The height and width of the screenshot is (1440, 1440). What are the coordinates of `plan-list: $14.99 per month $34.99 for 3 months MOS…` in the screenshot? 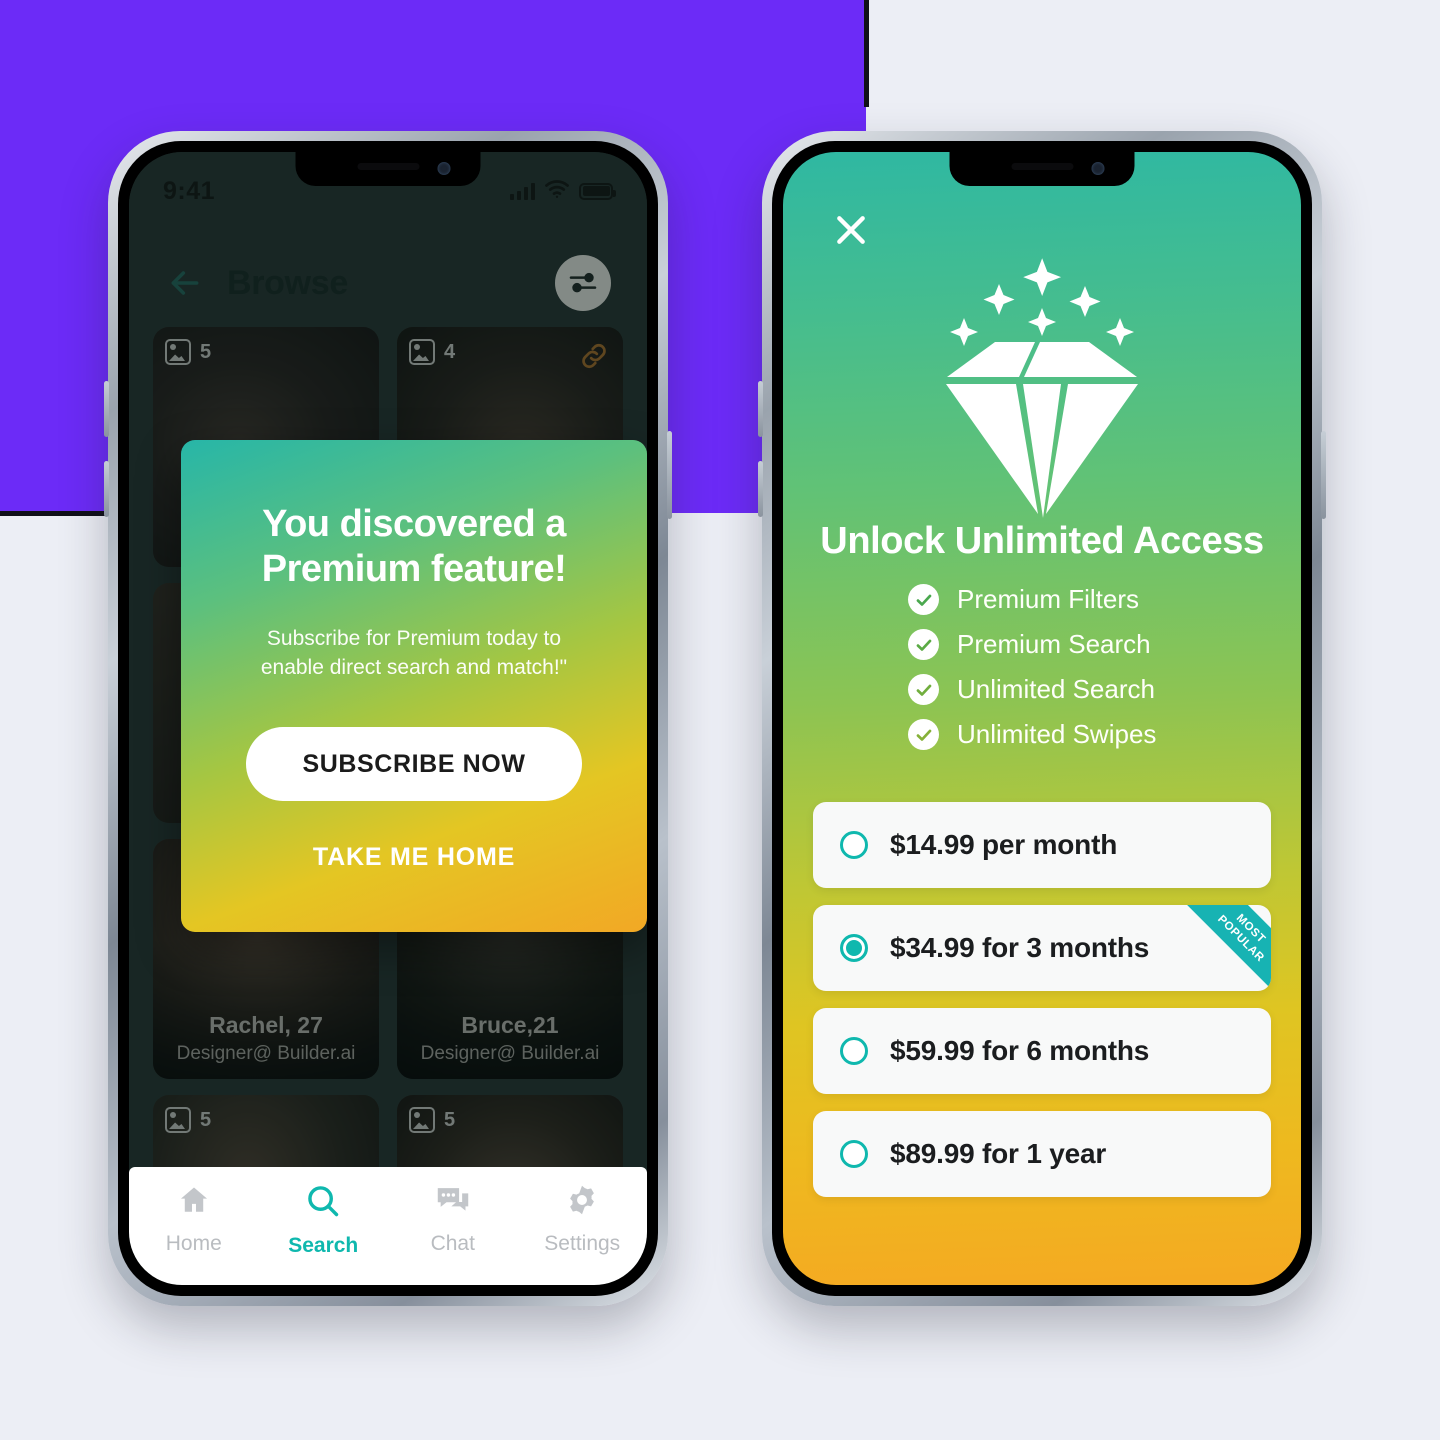 It's located at (1042, 999).